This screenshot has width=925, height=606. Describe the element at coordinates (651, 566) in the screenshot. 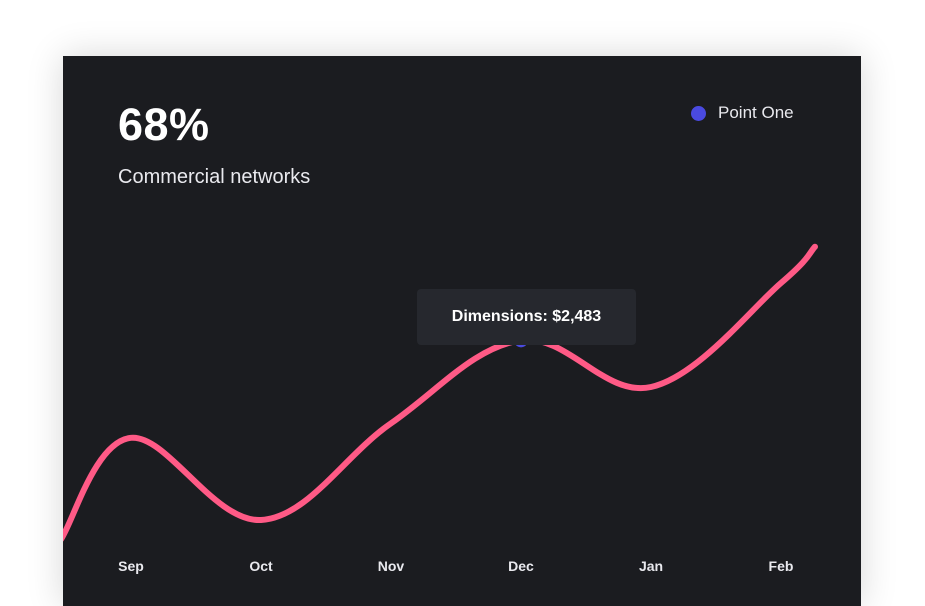

I see `x-tick-label: Jan` at that location.